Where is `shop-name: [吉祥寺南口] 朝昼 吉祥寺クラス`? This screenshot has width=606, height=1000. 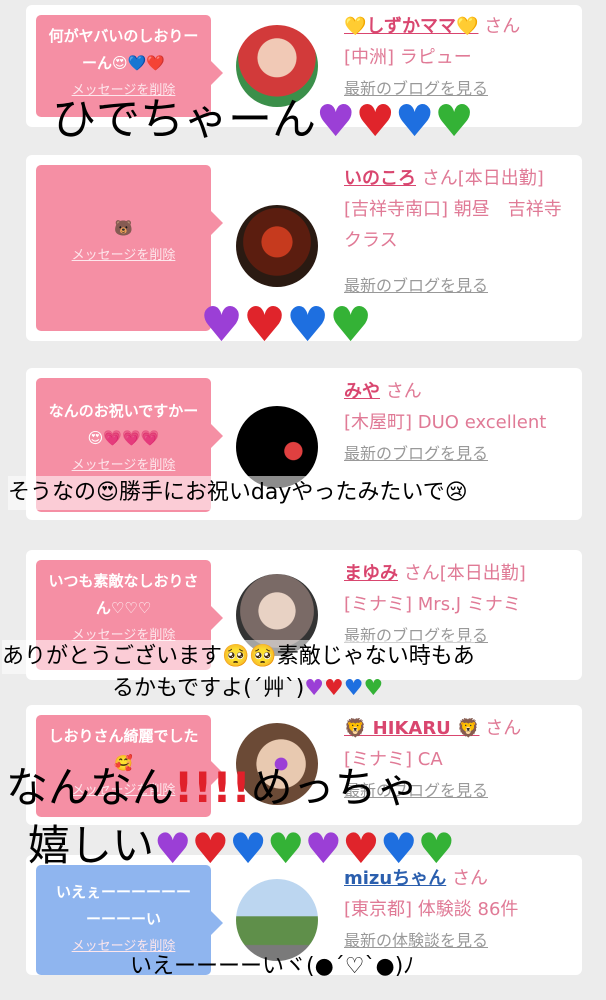
shop-name: [吉祥寺南口] 朝昼 吉祥寺クラス is located at coordinates (453, 225).